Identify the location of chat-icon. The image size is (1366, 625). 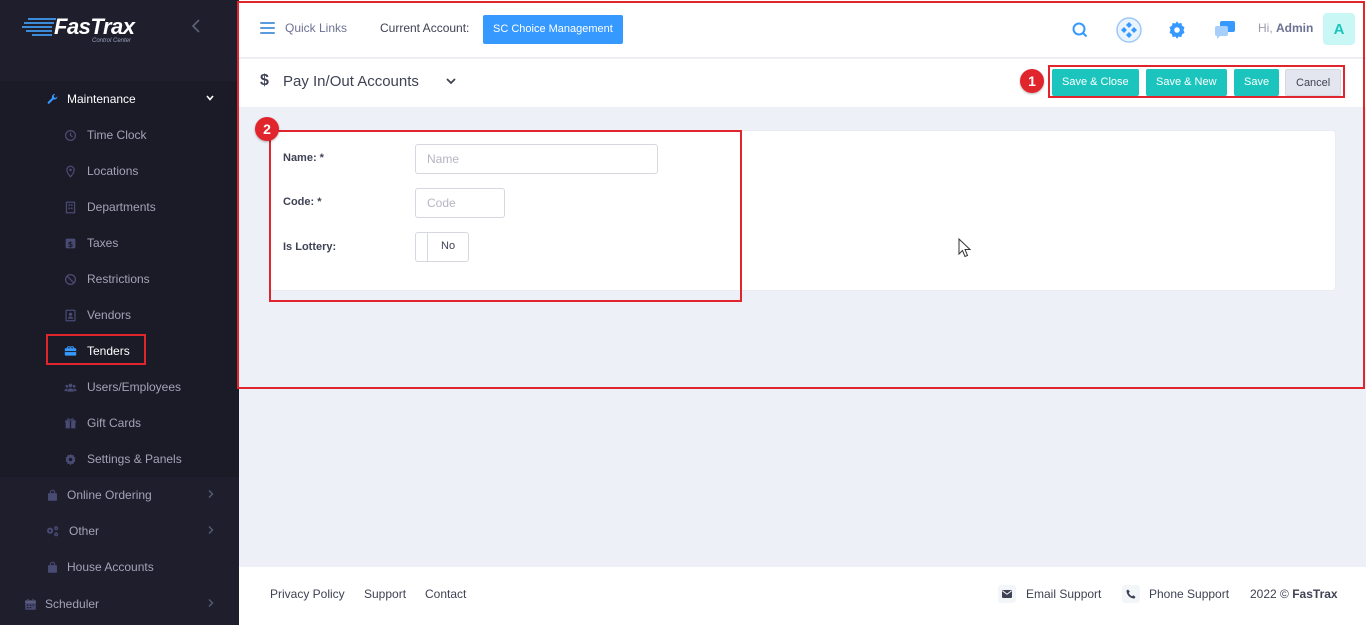
(1225, 30).